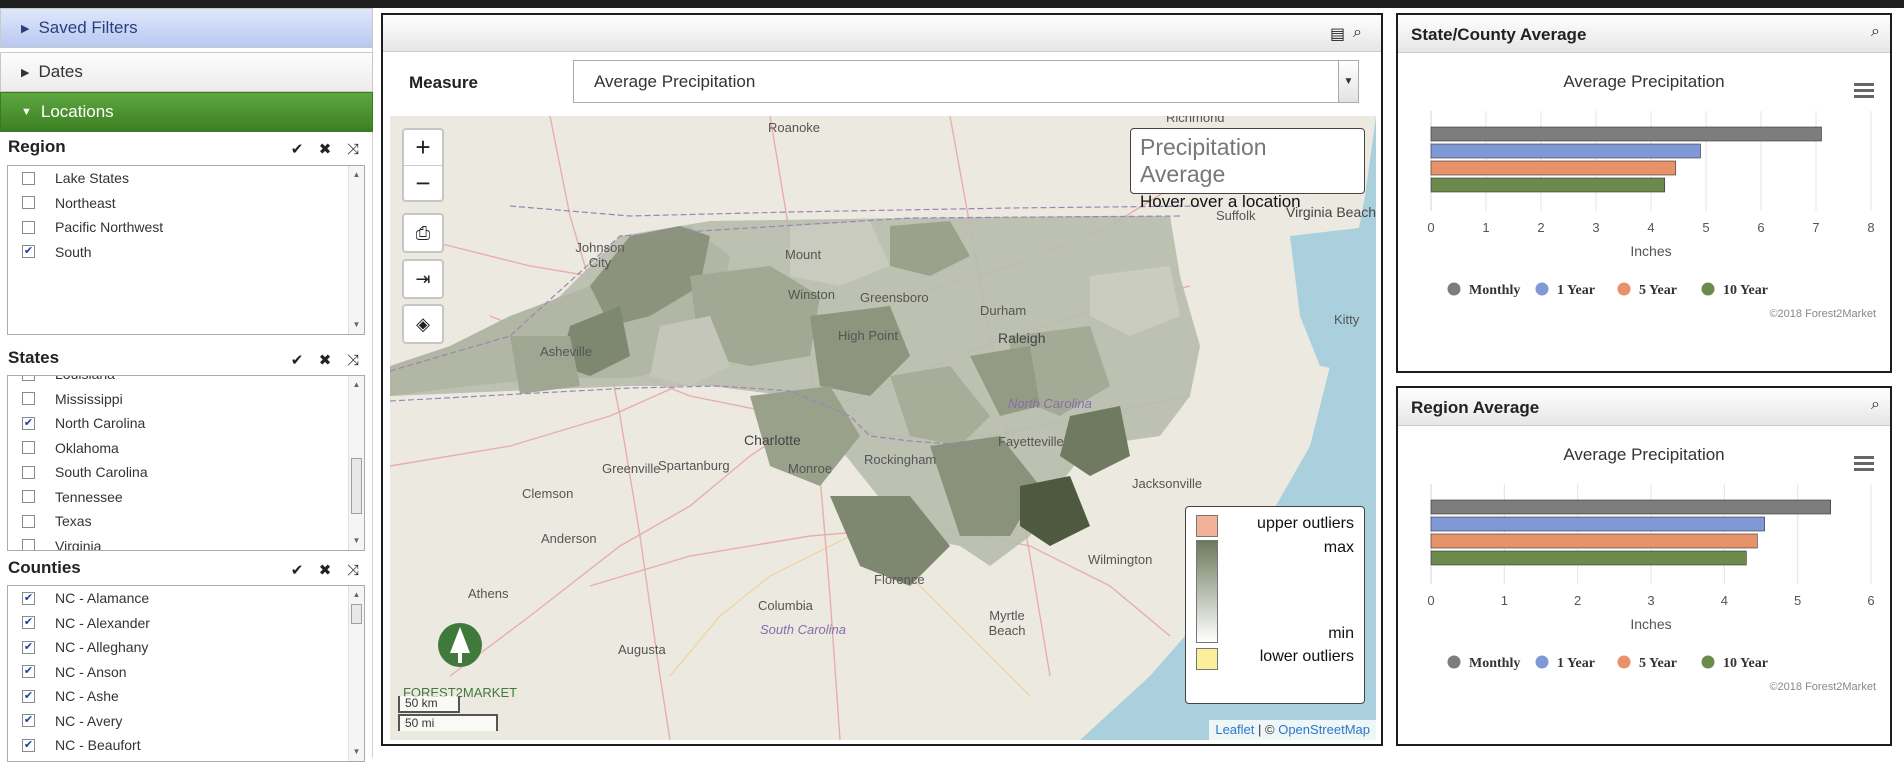 Image resolution: width=1904 pixels, height=762 pixels. What do you see at coordinates (966, 81) in the screenshot?
I see `measure-select: Average Precipitation ▼` at bounding box center [966, 81].